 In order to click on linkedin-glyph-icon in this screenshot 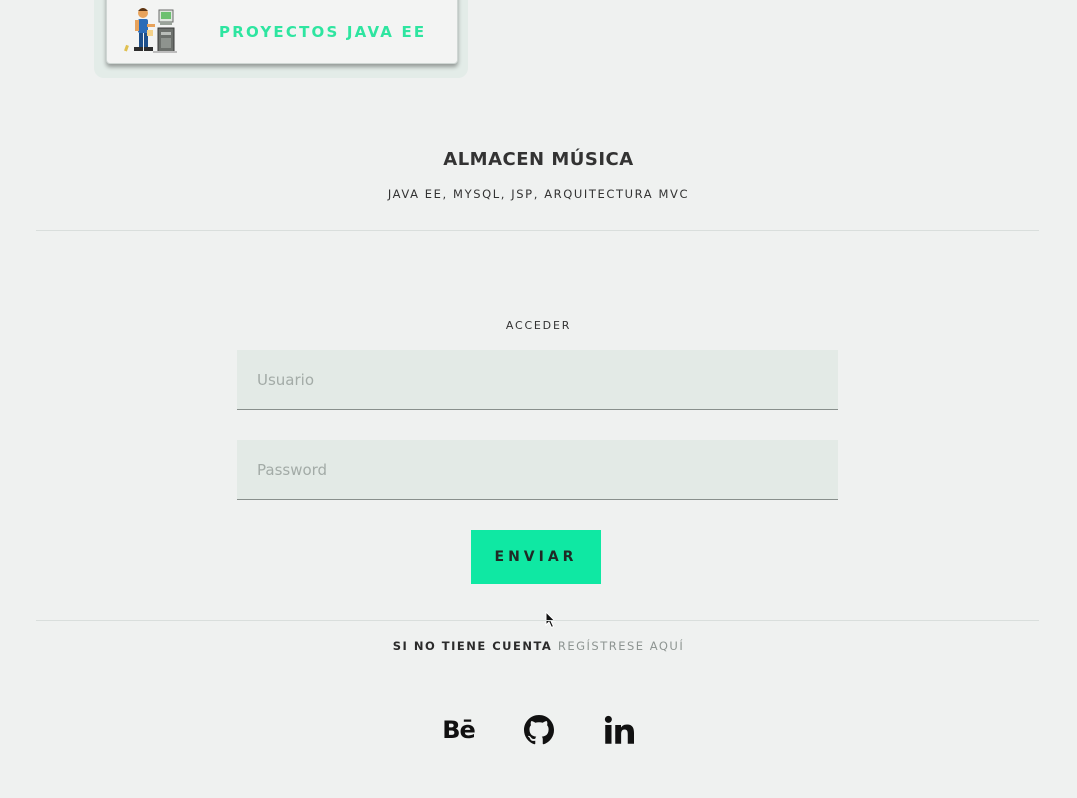, I will do `click(619, 729)`.